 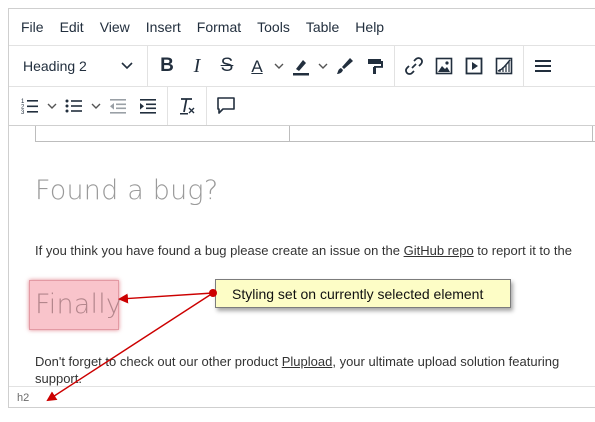 I want to click on menu-format: Format, so click(x=219, y=27).